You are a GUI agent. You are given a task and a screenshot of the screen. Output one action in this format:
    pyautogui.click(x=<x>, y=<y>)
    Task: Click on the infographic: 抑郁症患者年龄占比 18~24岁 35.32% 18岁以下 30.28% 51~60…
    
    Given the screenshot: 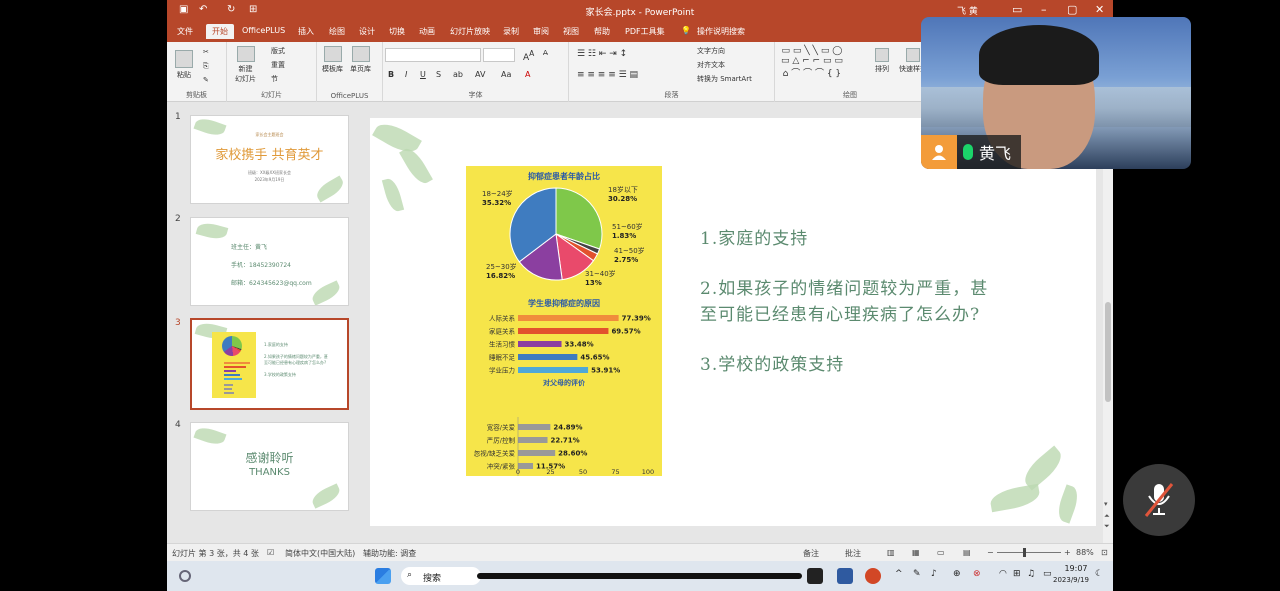 What is the action you would take?
    pyautogui.click(x=564, y=321)
    